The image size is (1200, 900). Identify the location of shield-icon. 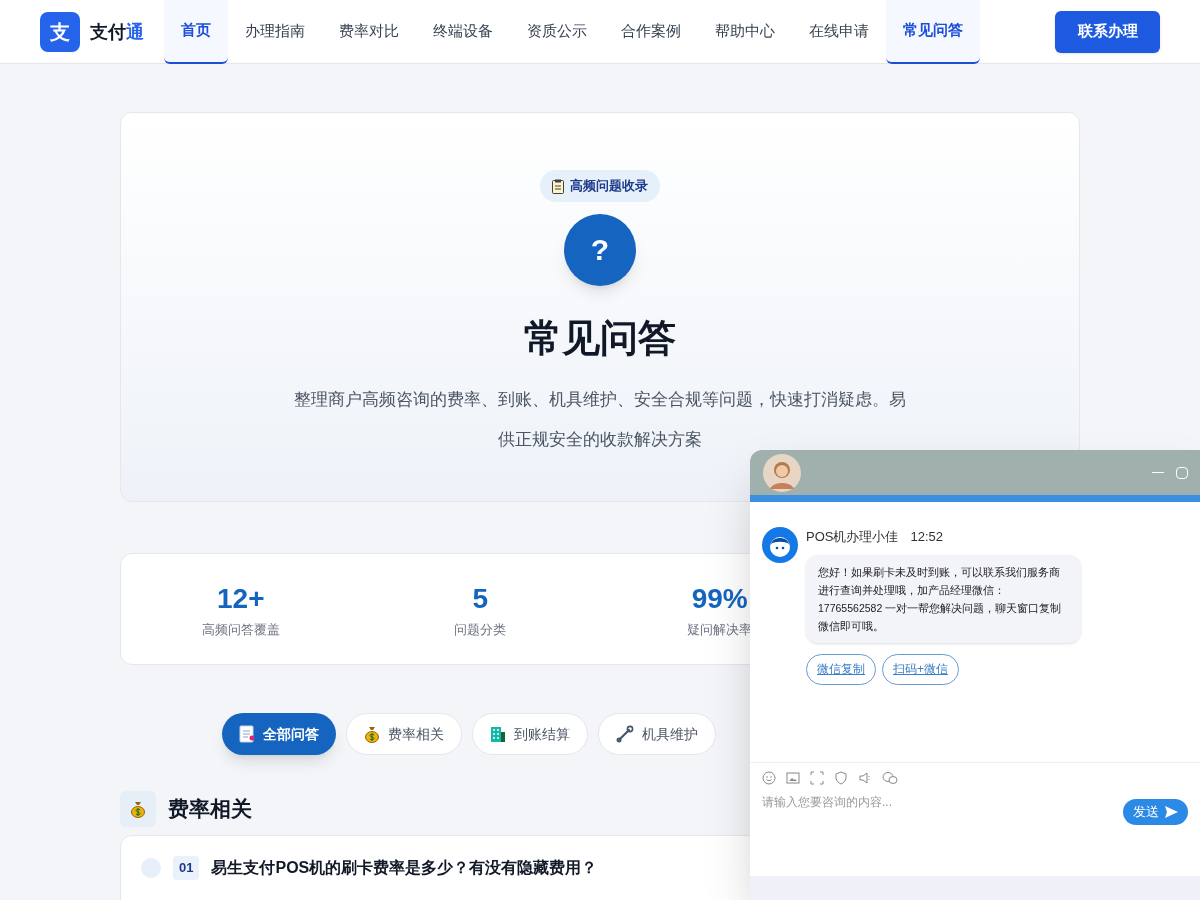
(841, 778).